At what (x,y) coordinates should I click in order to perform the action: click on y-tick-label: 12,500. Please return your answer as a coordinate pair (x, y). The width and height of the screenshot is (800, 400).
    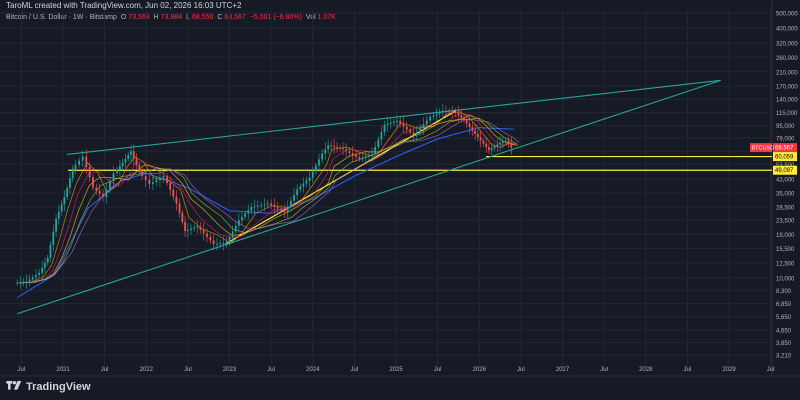
    Looking at the image, I should click on (785, 264).